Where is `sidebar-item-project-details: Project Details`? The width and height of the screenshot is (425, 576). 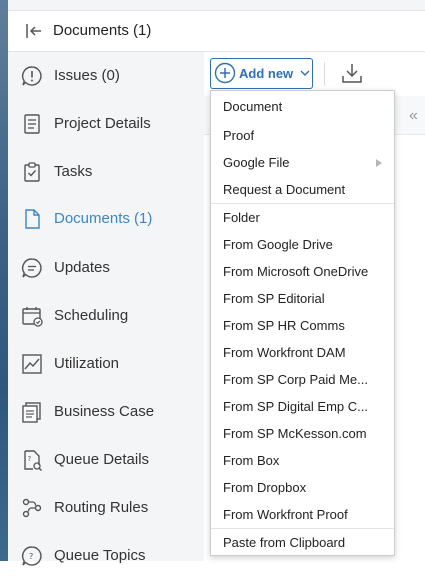
sidebar-item-project-details: Project Details is located at coordinates (106, 124).